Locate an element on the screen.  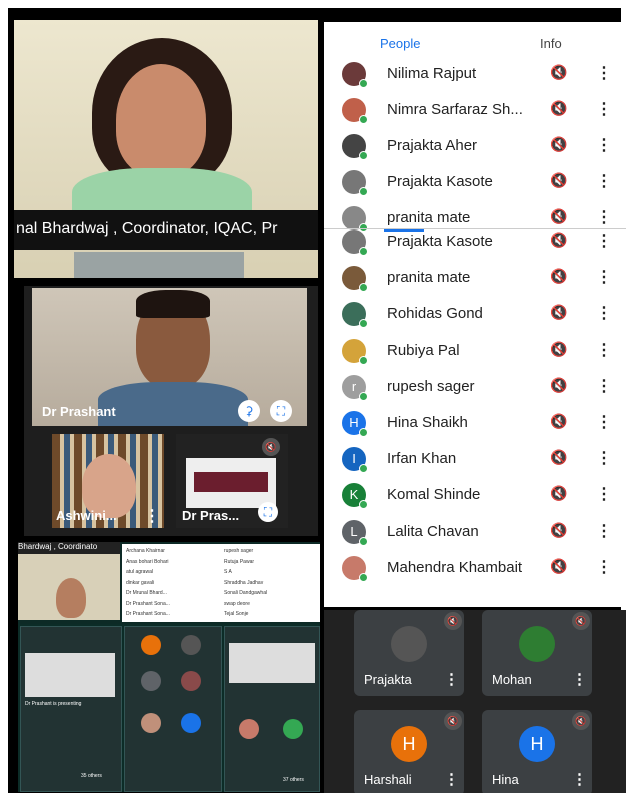
participant-row: I Irfan Khan 🔇 ⋮ is located at coordinates (475, 459).